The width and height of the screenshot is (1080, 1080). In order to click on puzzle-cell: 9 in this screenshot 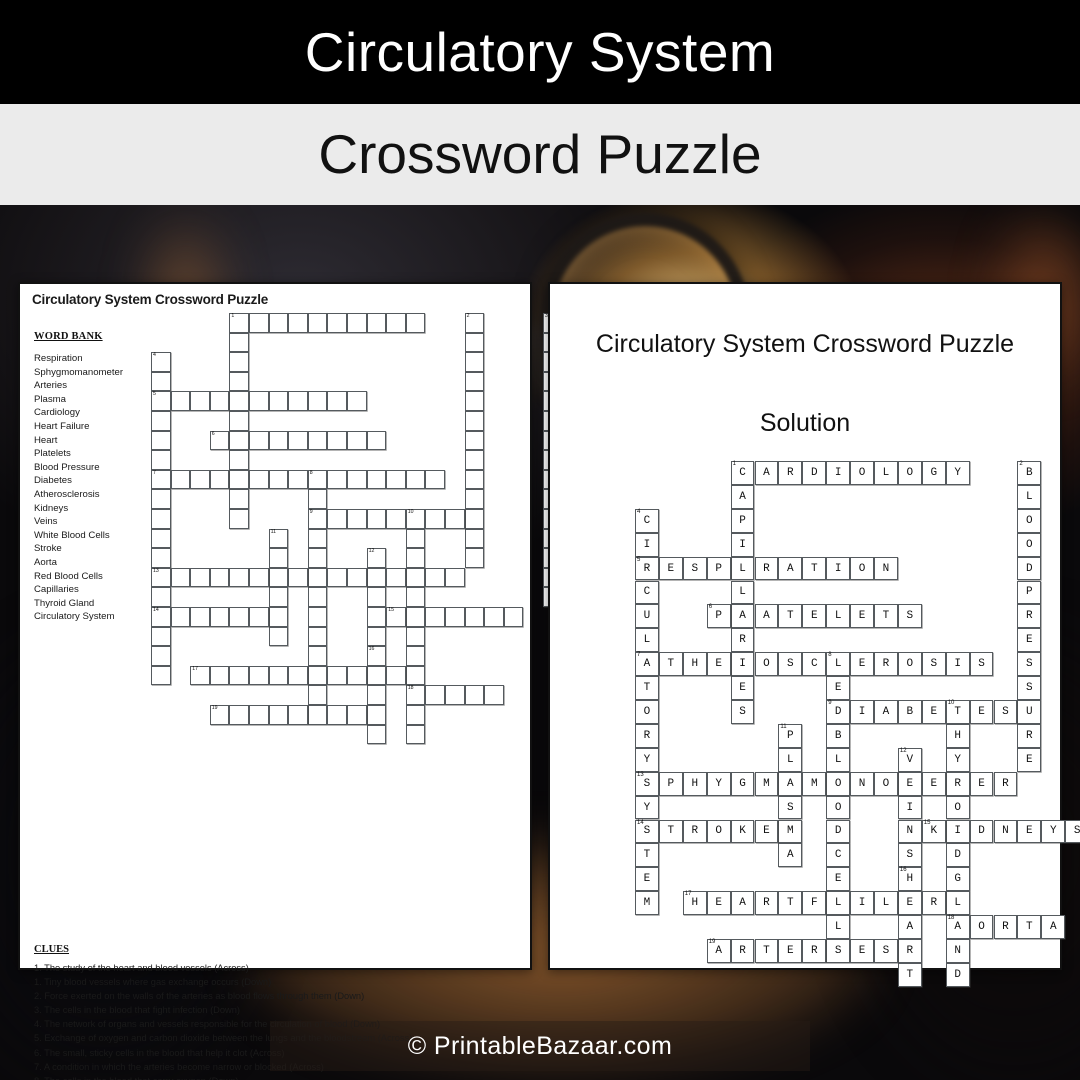, I will do `click(317, 519)`.